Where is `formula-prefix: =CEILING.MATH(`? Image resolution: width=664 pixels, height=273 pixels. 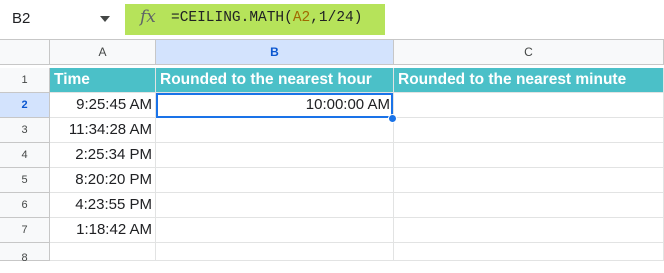 formula-prefix: =CEILING.MATH( is located at coordinates (232, 18).